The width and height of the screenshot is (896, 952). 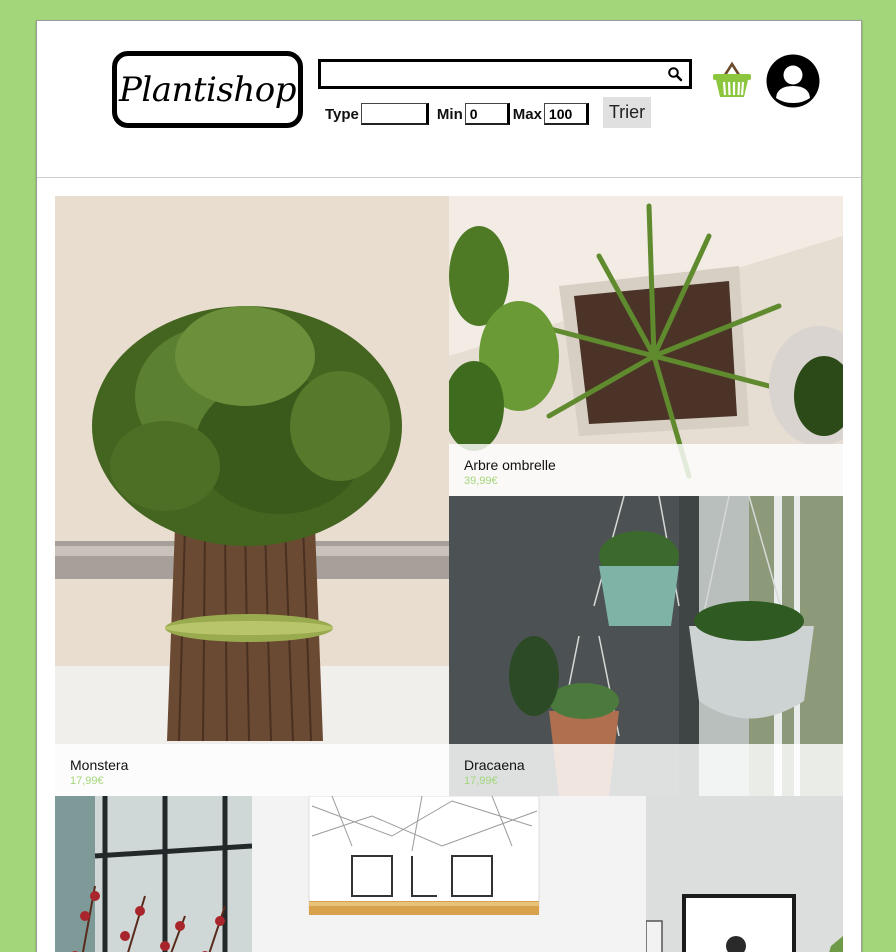 I want to click on product-name: Monstera, so click(x=99, y=765).